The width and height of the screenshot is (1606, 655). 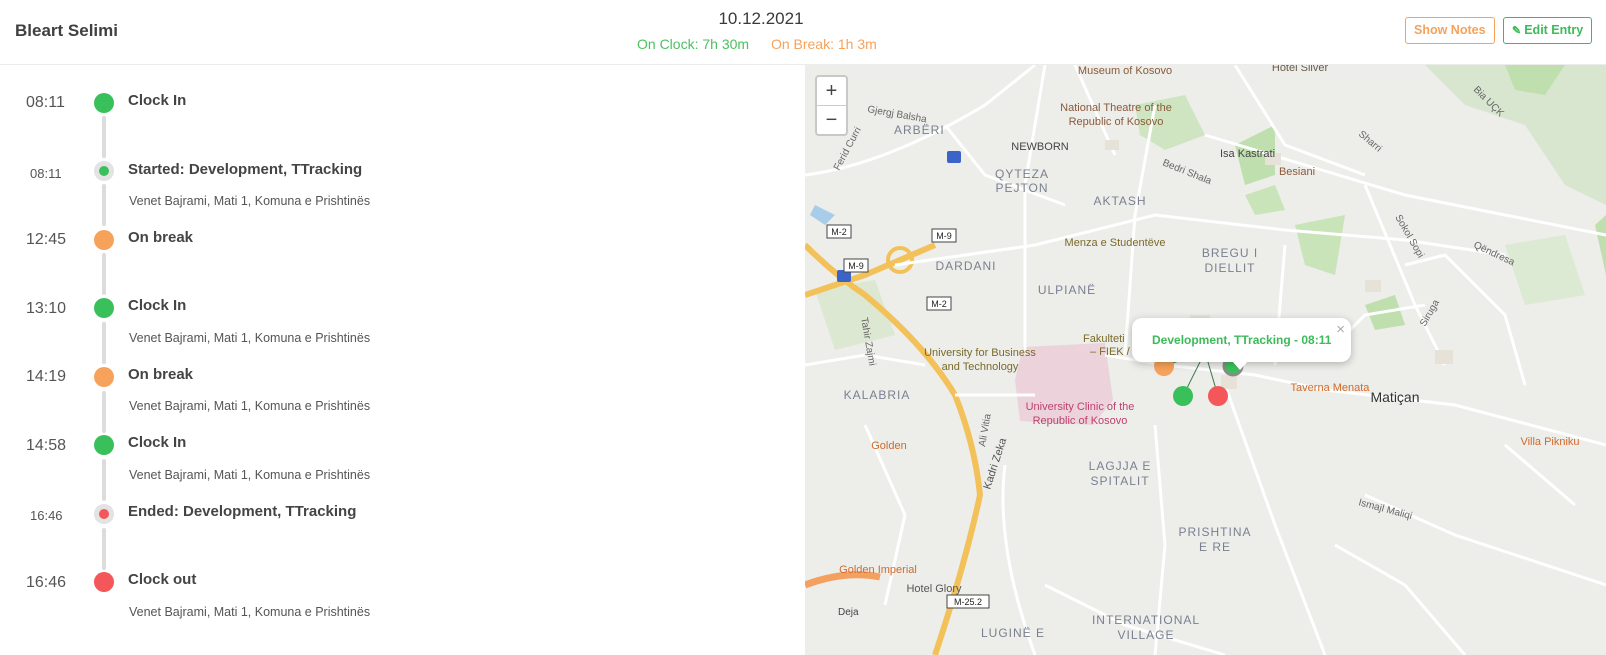 I want to click on popup-tip, so click(x=1240, y=365).